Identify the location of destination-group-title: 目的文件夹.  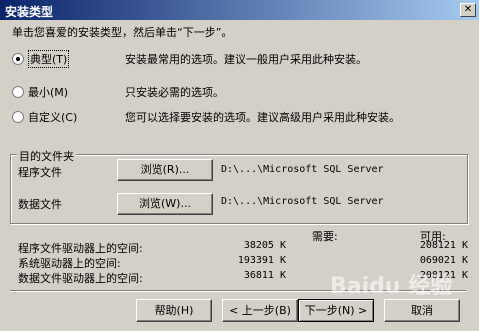
(46, 156).